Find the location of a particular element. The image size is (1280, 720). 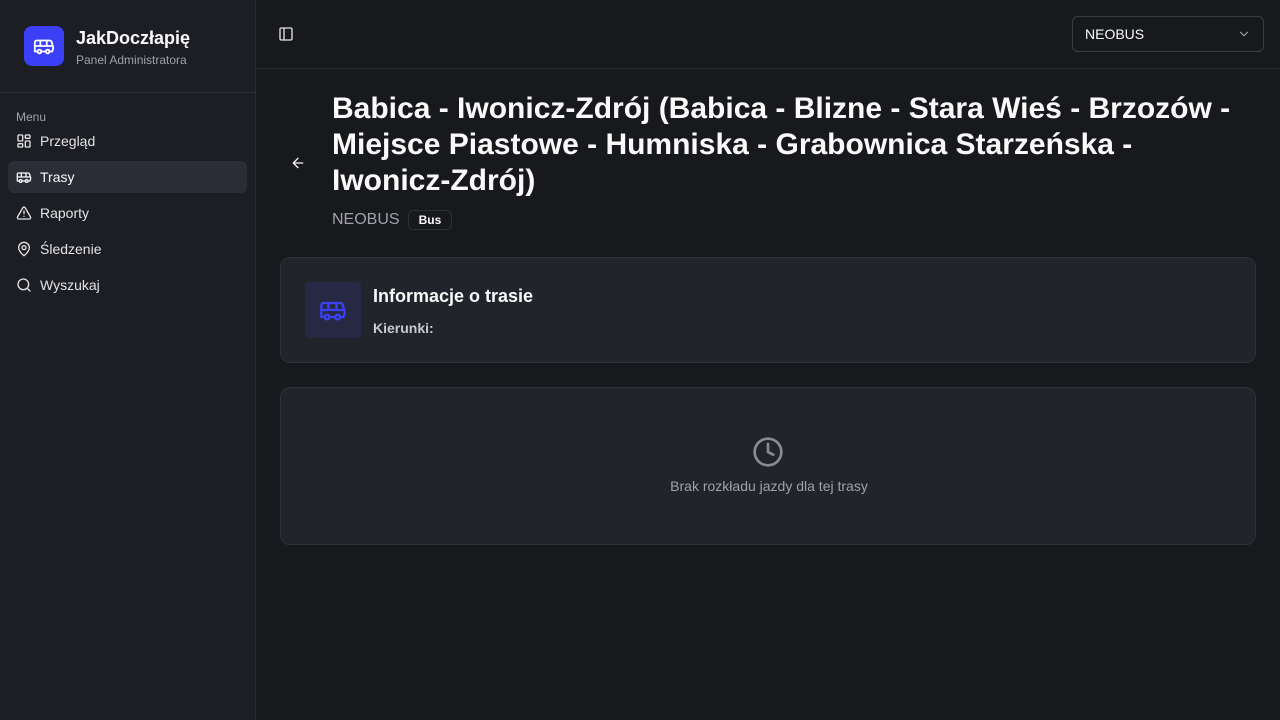

operator-select-value: NEOBUS is located at coordinates (1115, 34).